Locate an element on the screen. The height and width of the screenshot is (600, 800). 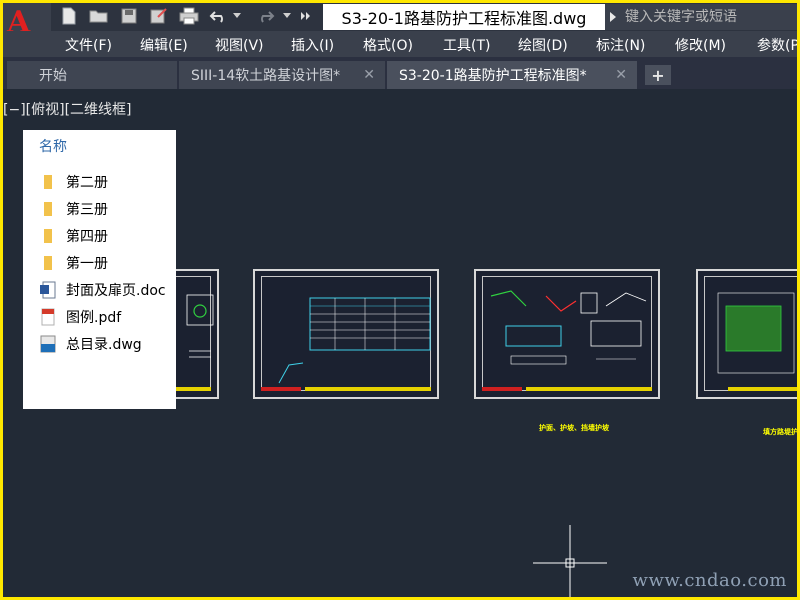
menu-file: 文件(F) is located at coordinates (88, 45).